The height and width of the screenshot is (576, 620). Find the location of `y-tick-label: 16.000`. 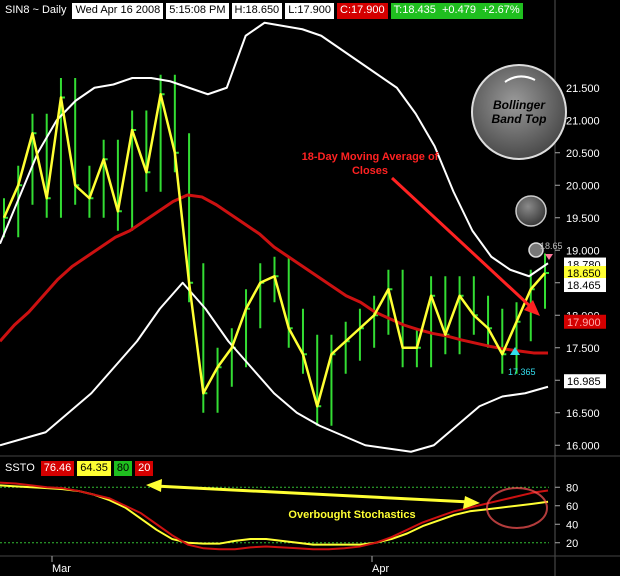

y-tick-label: 16.000 is located at coordinates (583, 446).